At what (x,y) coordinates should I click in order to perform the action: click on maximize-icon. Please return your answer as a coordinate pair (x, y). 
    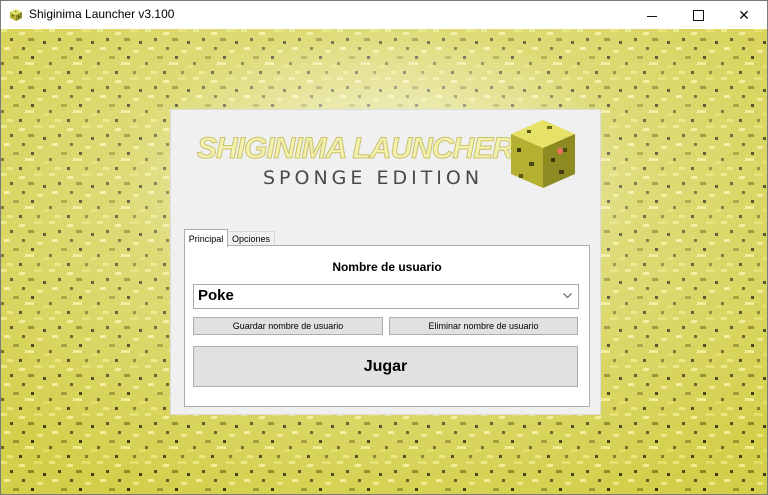
    Looking at the image, I should click on (698, 15).